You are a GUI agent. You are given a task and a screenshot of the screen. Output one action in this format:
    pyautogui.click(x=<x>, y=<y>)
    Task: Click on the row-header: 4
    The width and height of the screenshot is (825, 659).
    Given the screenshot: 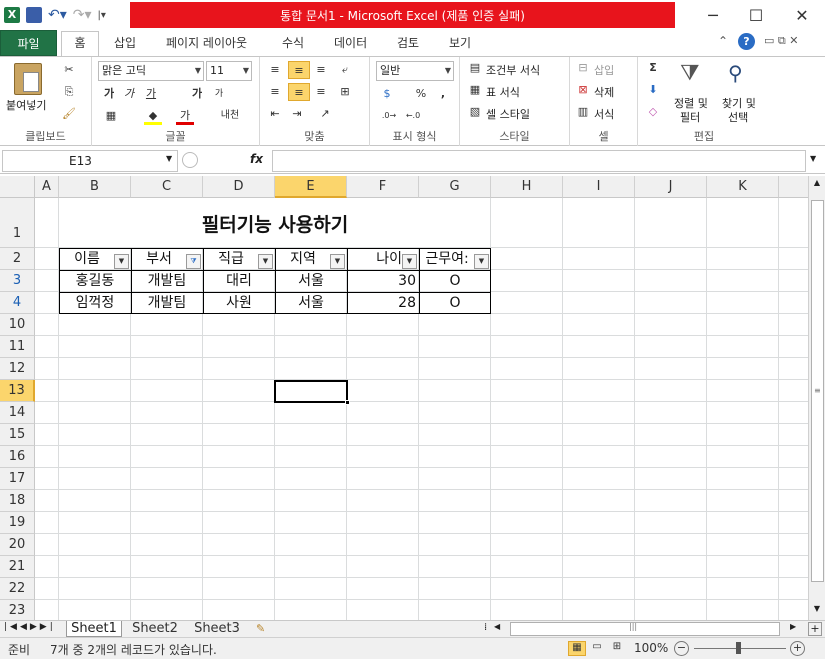 What is the action you would take?
    pyautogui.click(x=17, y=303)
    